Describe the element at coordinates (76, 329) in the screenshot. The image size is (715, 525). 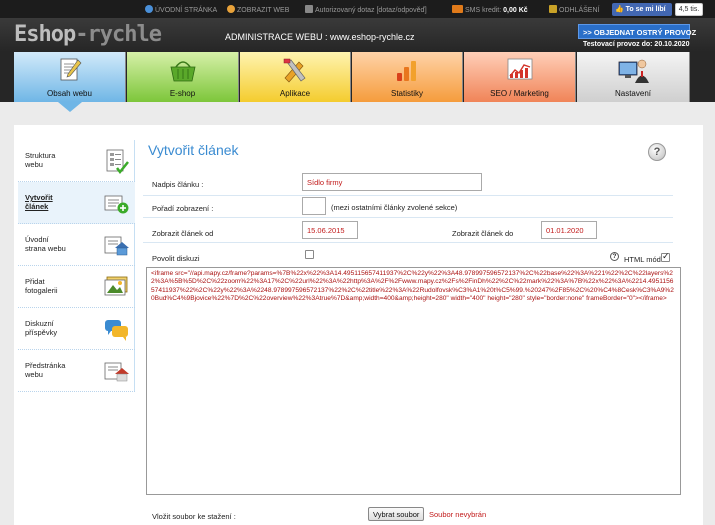
I see `sidebar-item-diskuzni-prispevky: Diskuzní příspěvky` at that location.